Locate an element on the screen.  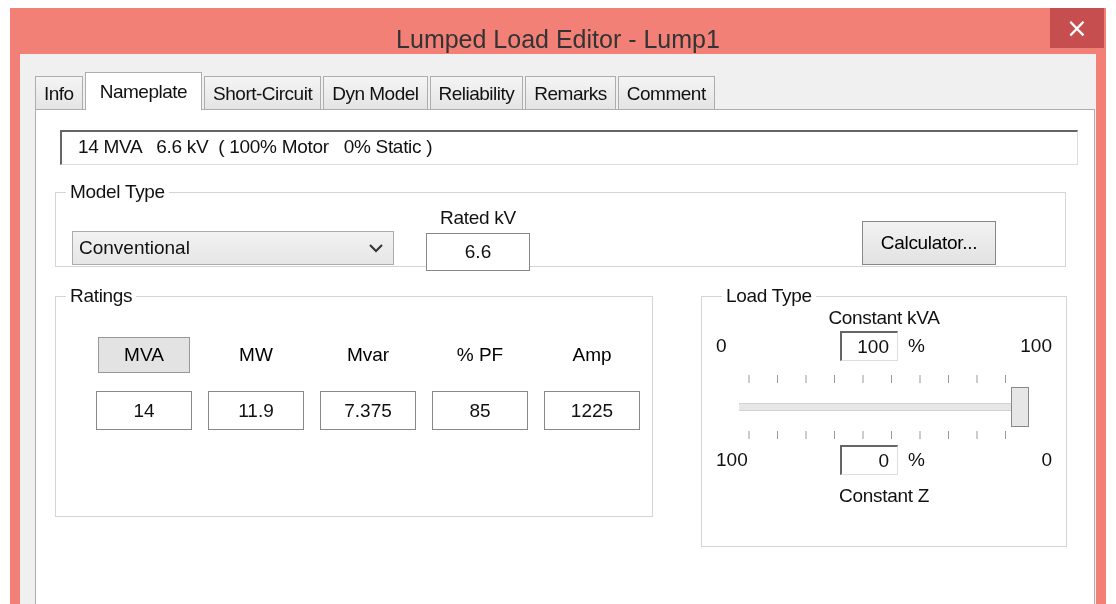
rated-kv-field: 6.6 is located at coordinates (478, 252).